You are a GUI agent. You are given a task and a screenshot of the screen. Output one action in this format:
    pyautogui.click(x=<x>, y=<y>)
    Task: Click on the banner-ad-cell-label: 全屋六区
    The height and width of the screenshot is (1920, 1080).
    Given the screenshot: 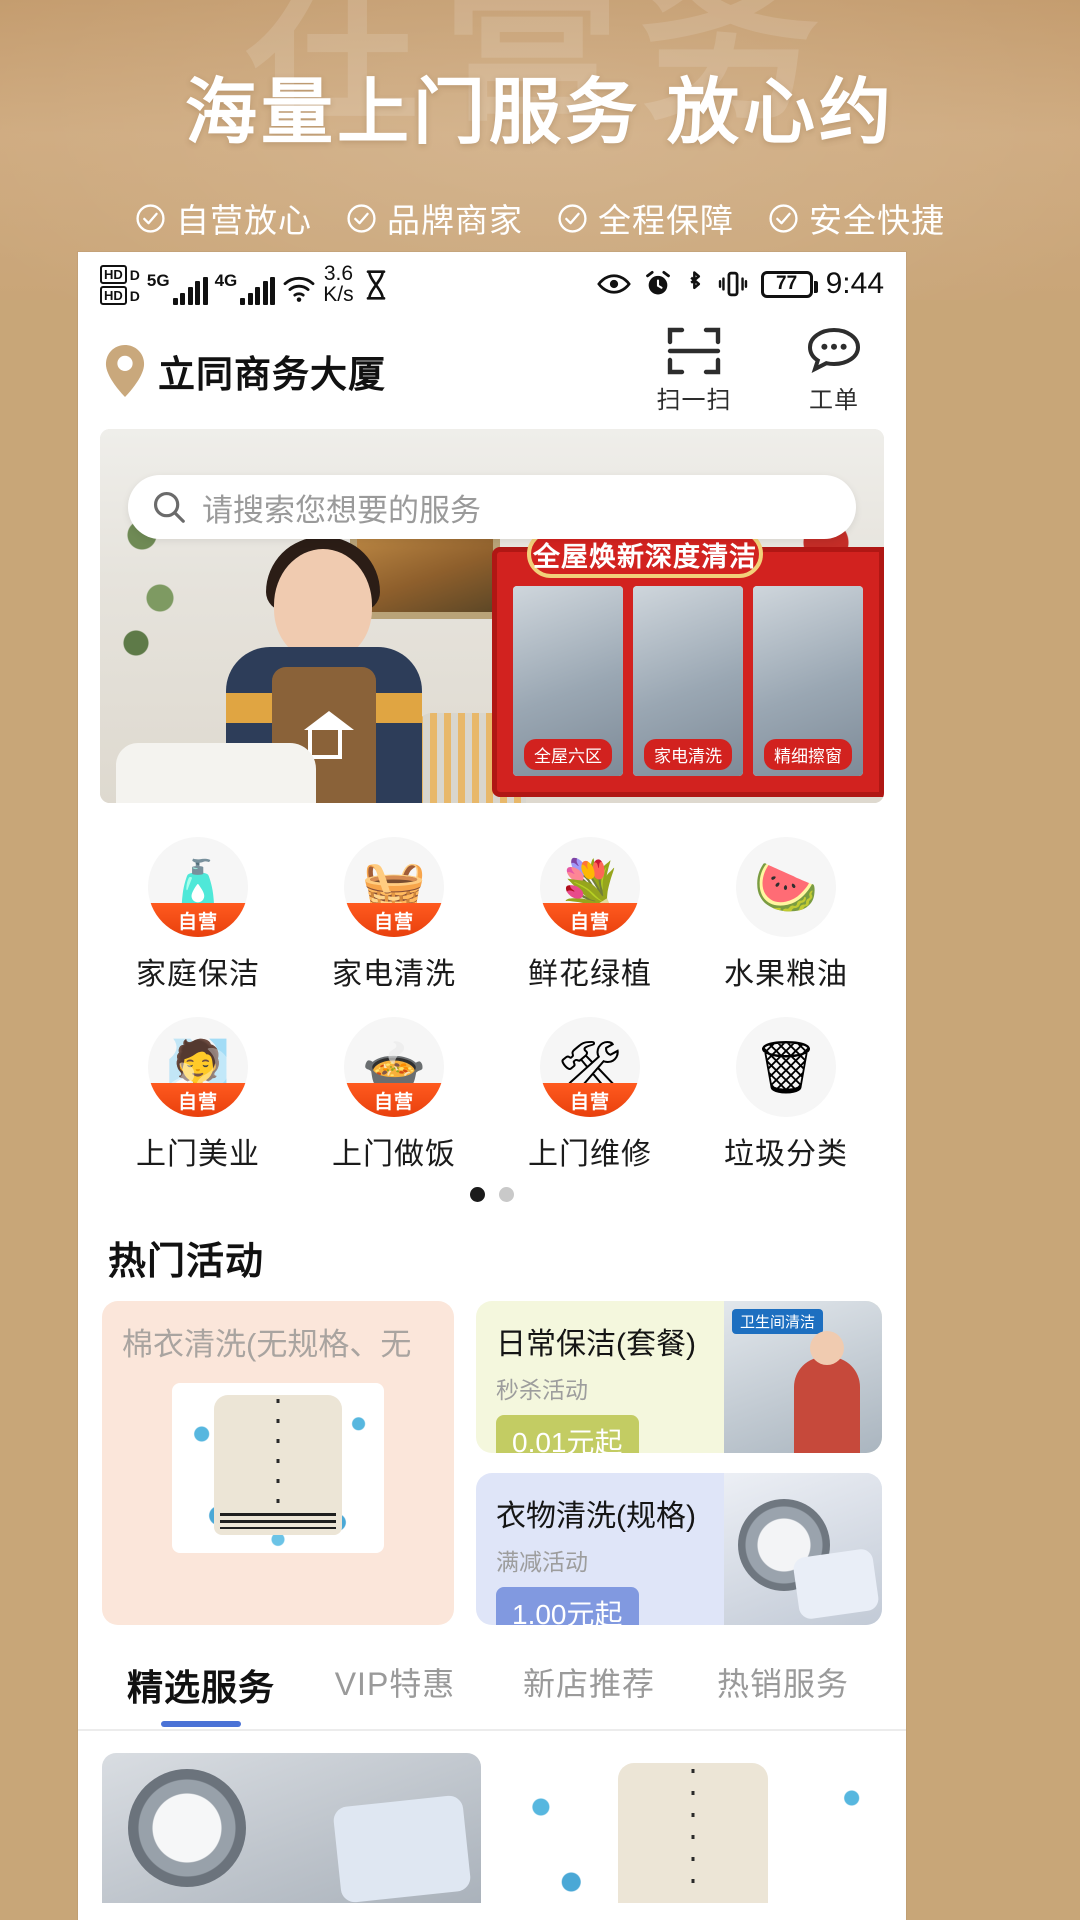 What is the action you would take?
    pyautogui.click(x=568, y=754)
    